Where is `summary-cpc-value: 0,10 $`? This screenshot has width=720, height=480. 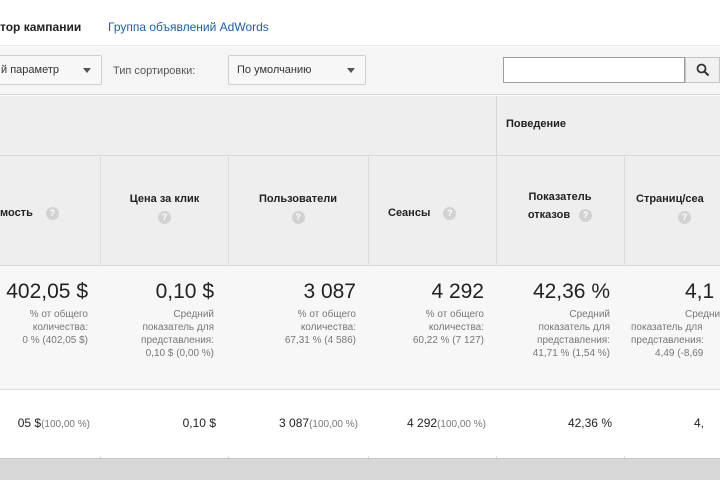 summary-cpc-value: 0,10 $ is located at coordinates (184, 291).